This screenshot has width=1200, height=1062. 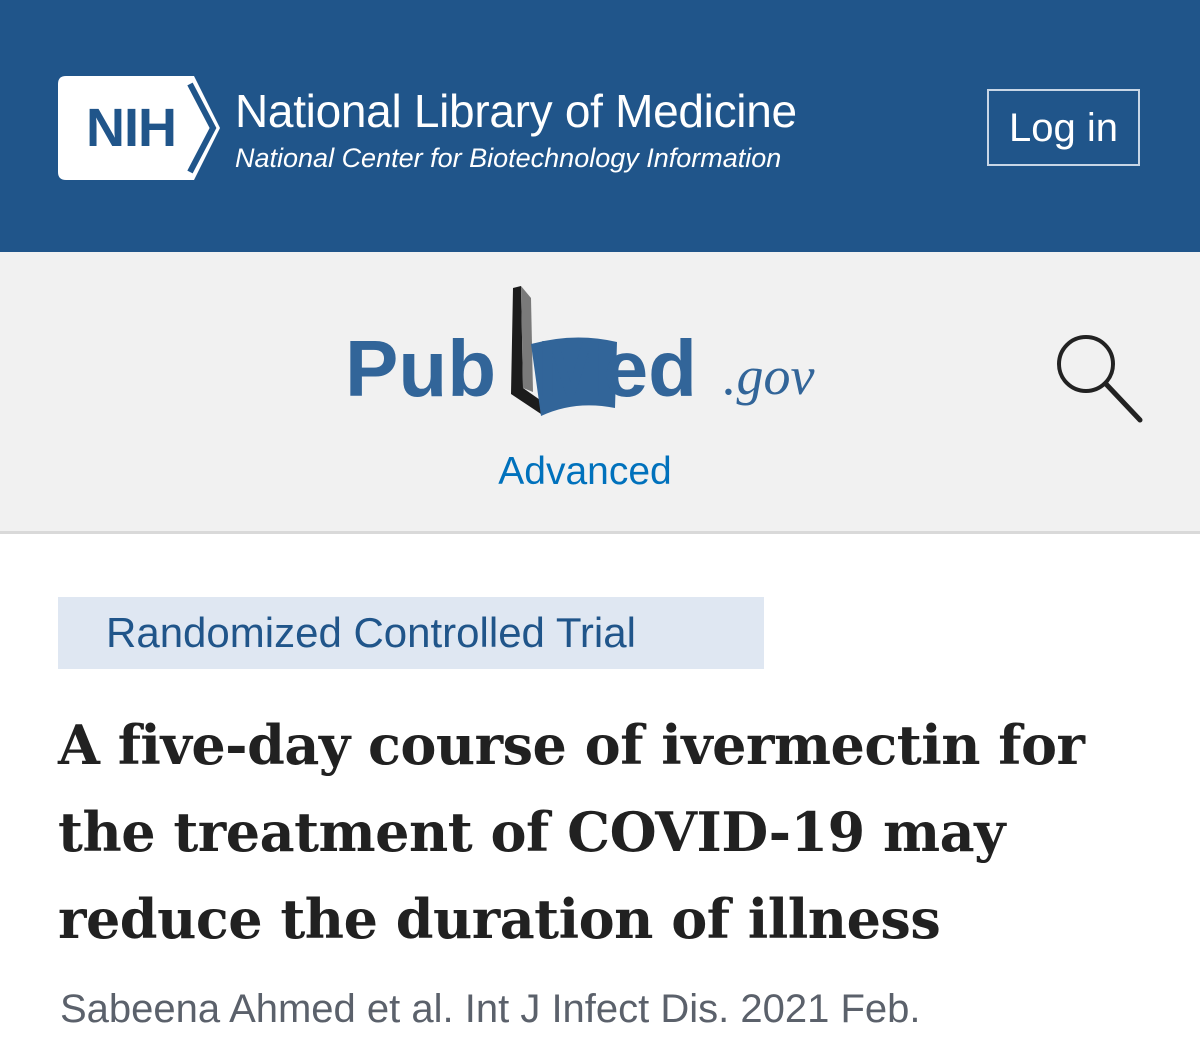 I want to click on logo-domain-text: .gov, so click(x=769, y=376).